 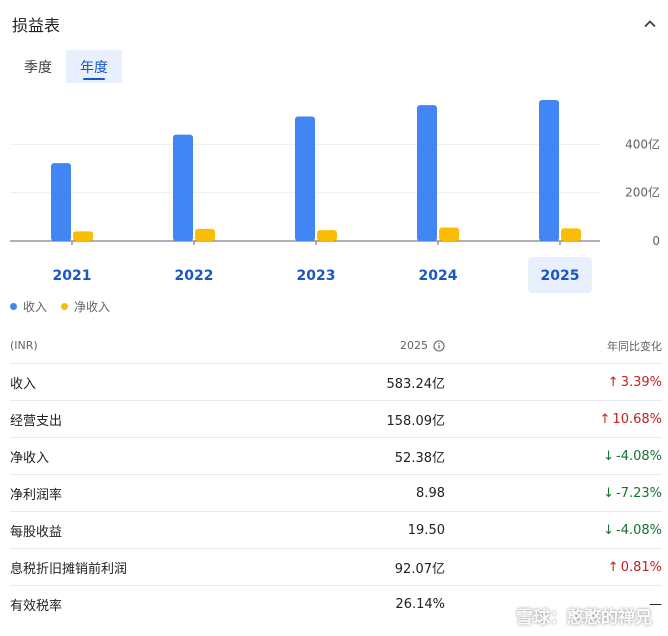 What do you see at coordinates (637, 419) in the screenshot?
I see `row-change-value: 10.68%` at bounding box center [637, 419].